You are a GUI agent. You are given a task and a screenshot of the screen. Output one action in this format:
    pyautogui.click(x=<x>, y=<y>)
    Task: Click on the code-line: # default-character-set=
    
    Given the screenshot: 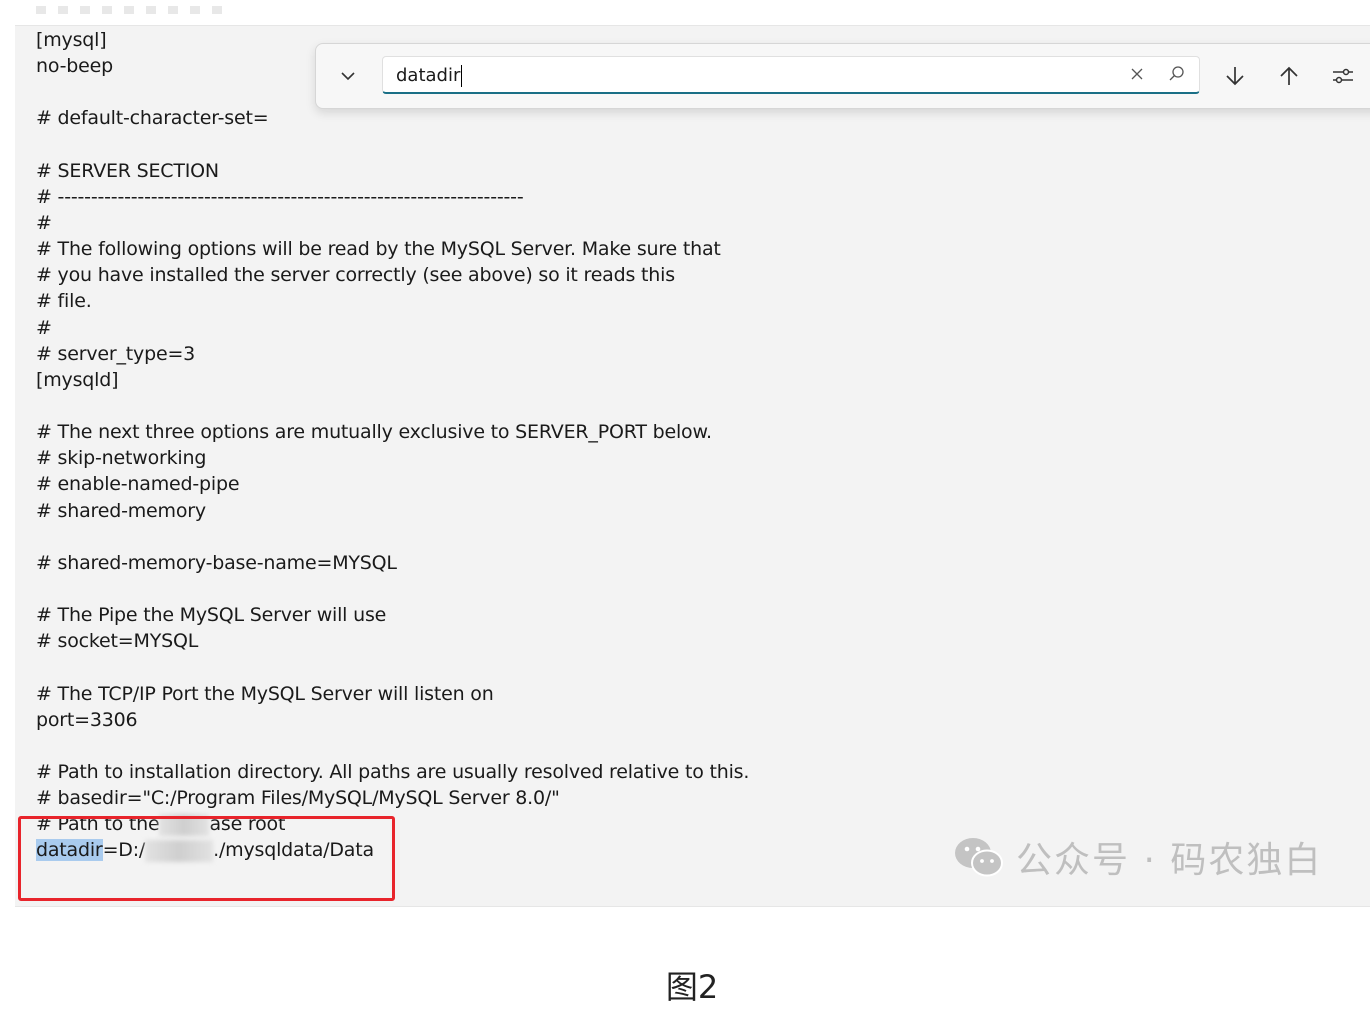 What is the action you would take?
    pyautogui.click(x=152, y=118)
    